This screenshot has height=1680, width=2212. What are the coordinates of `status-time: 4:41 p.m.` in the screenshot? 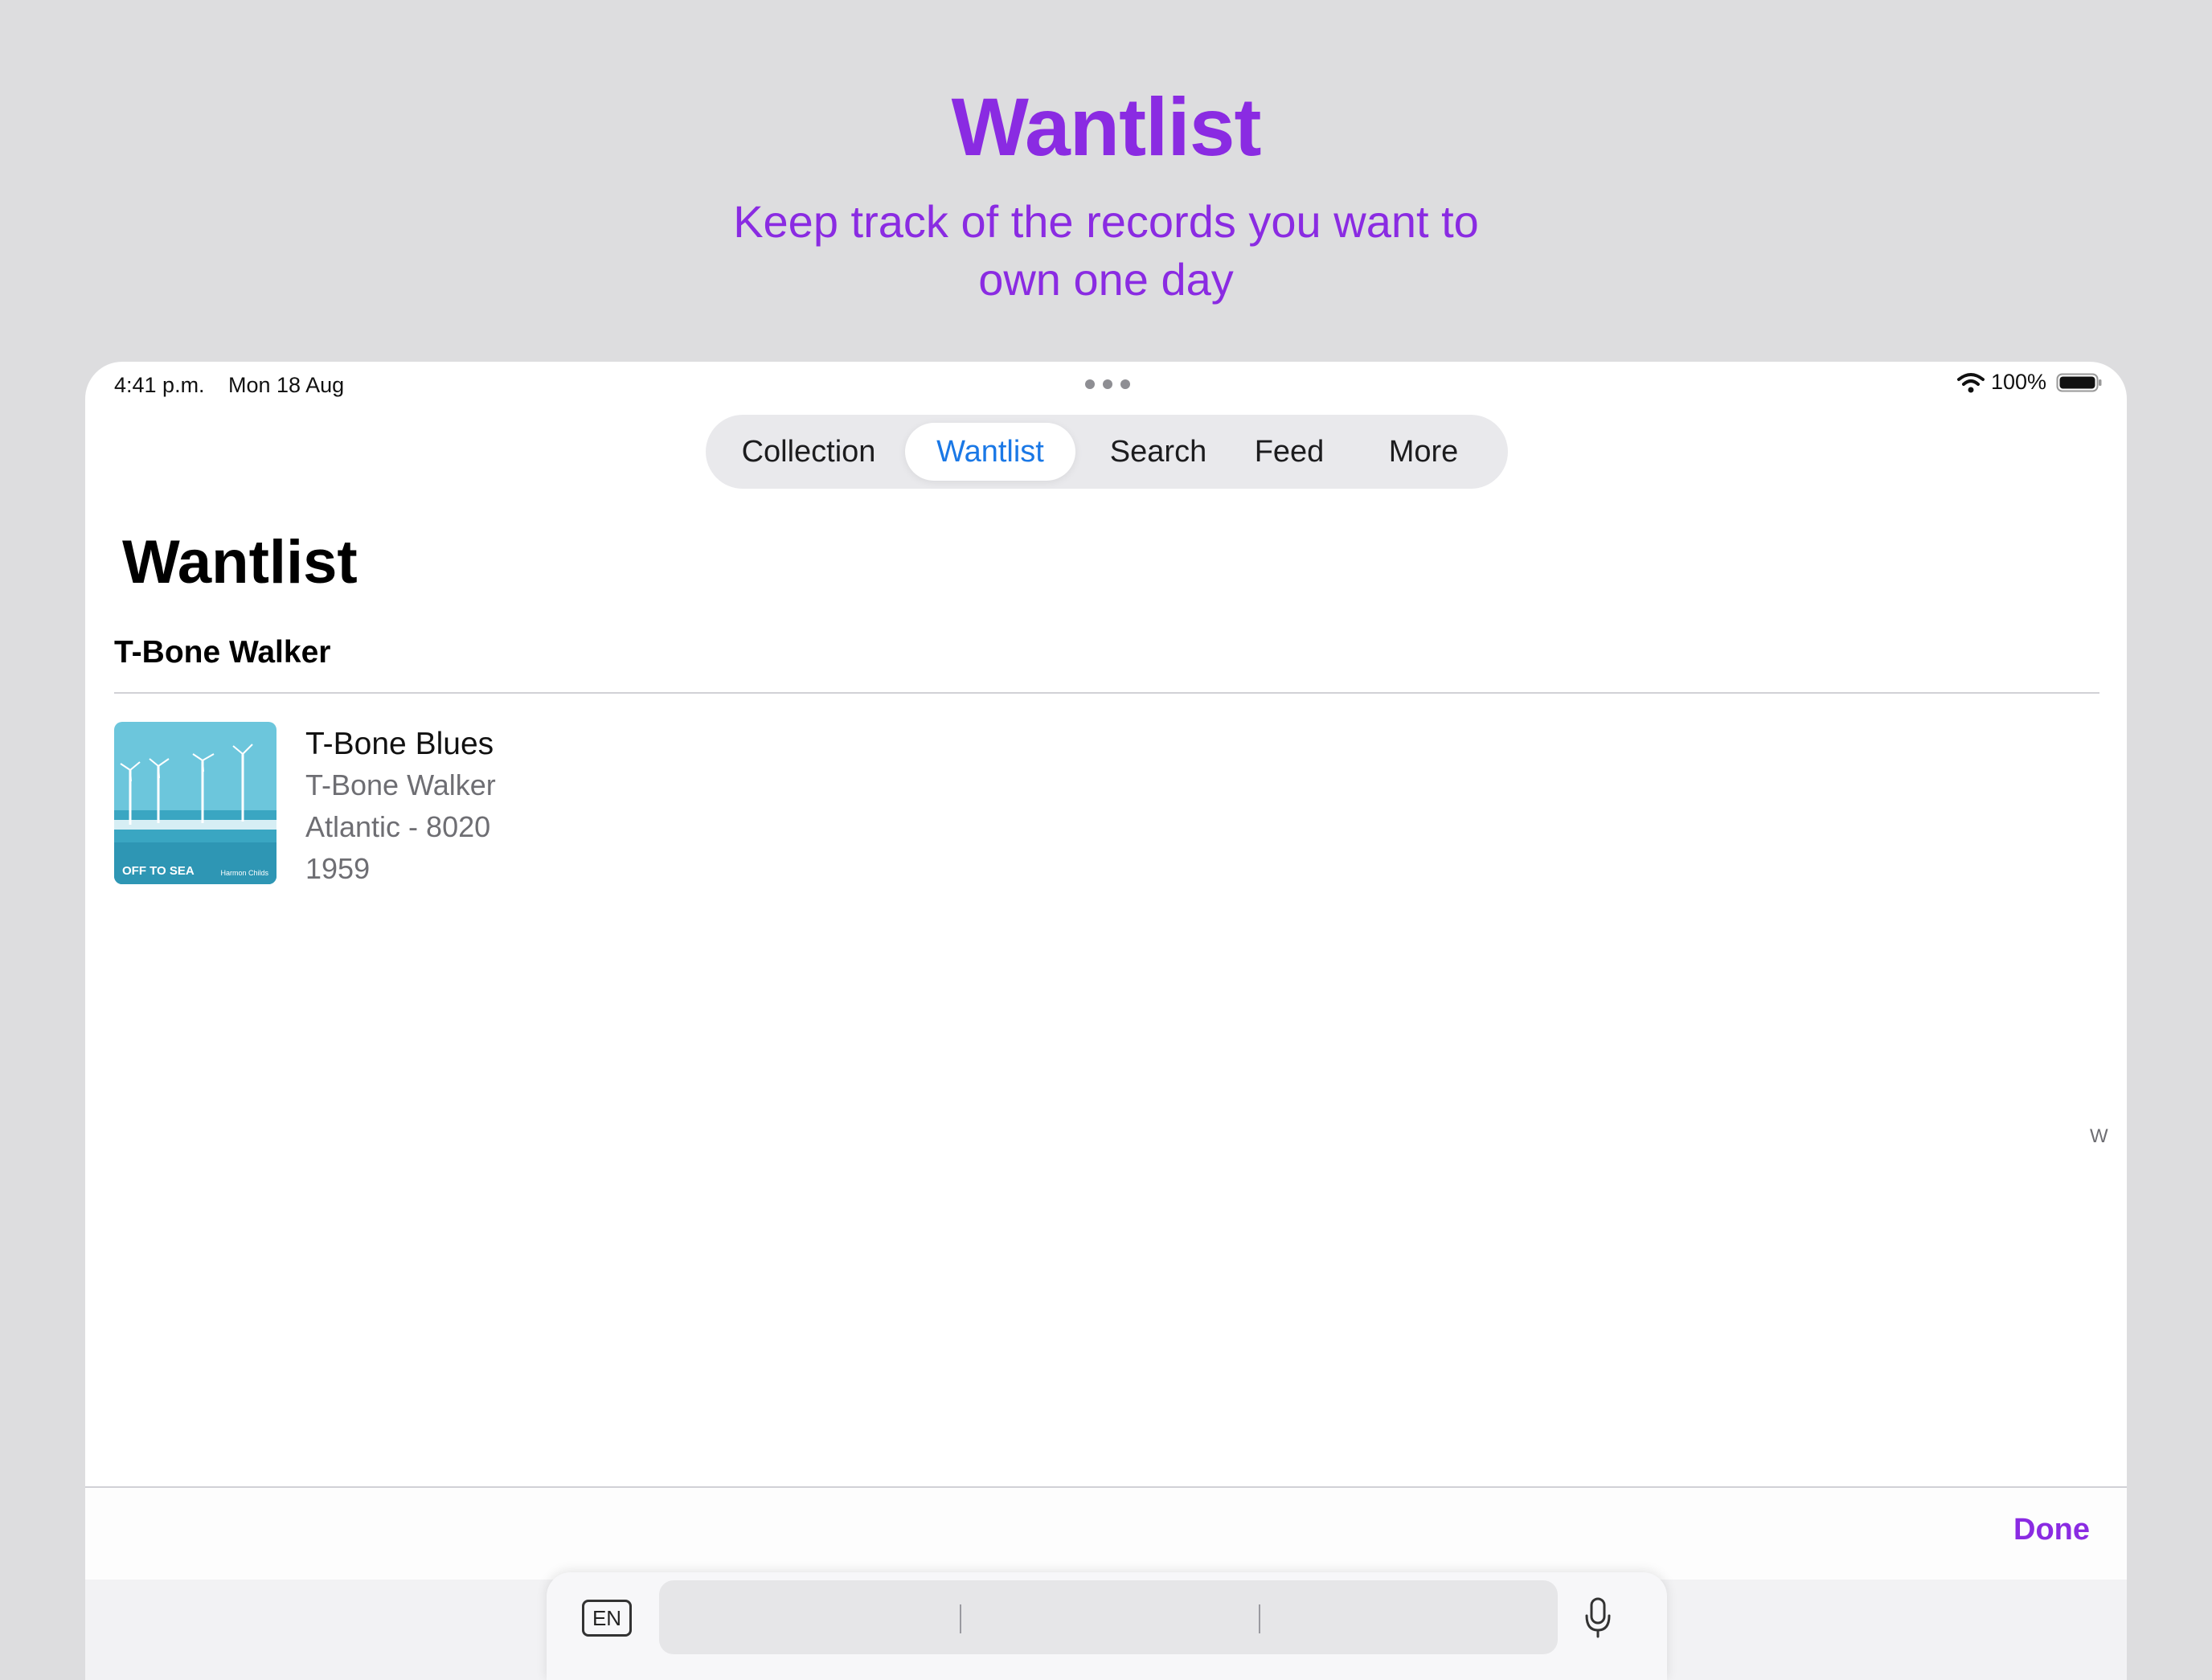 It's located at (159, 385).